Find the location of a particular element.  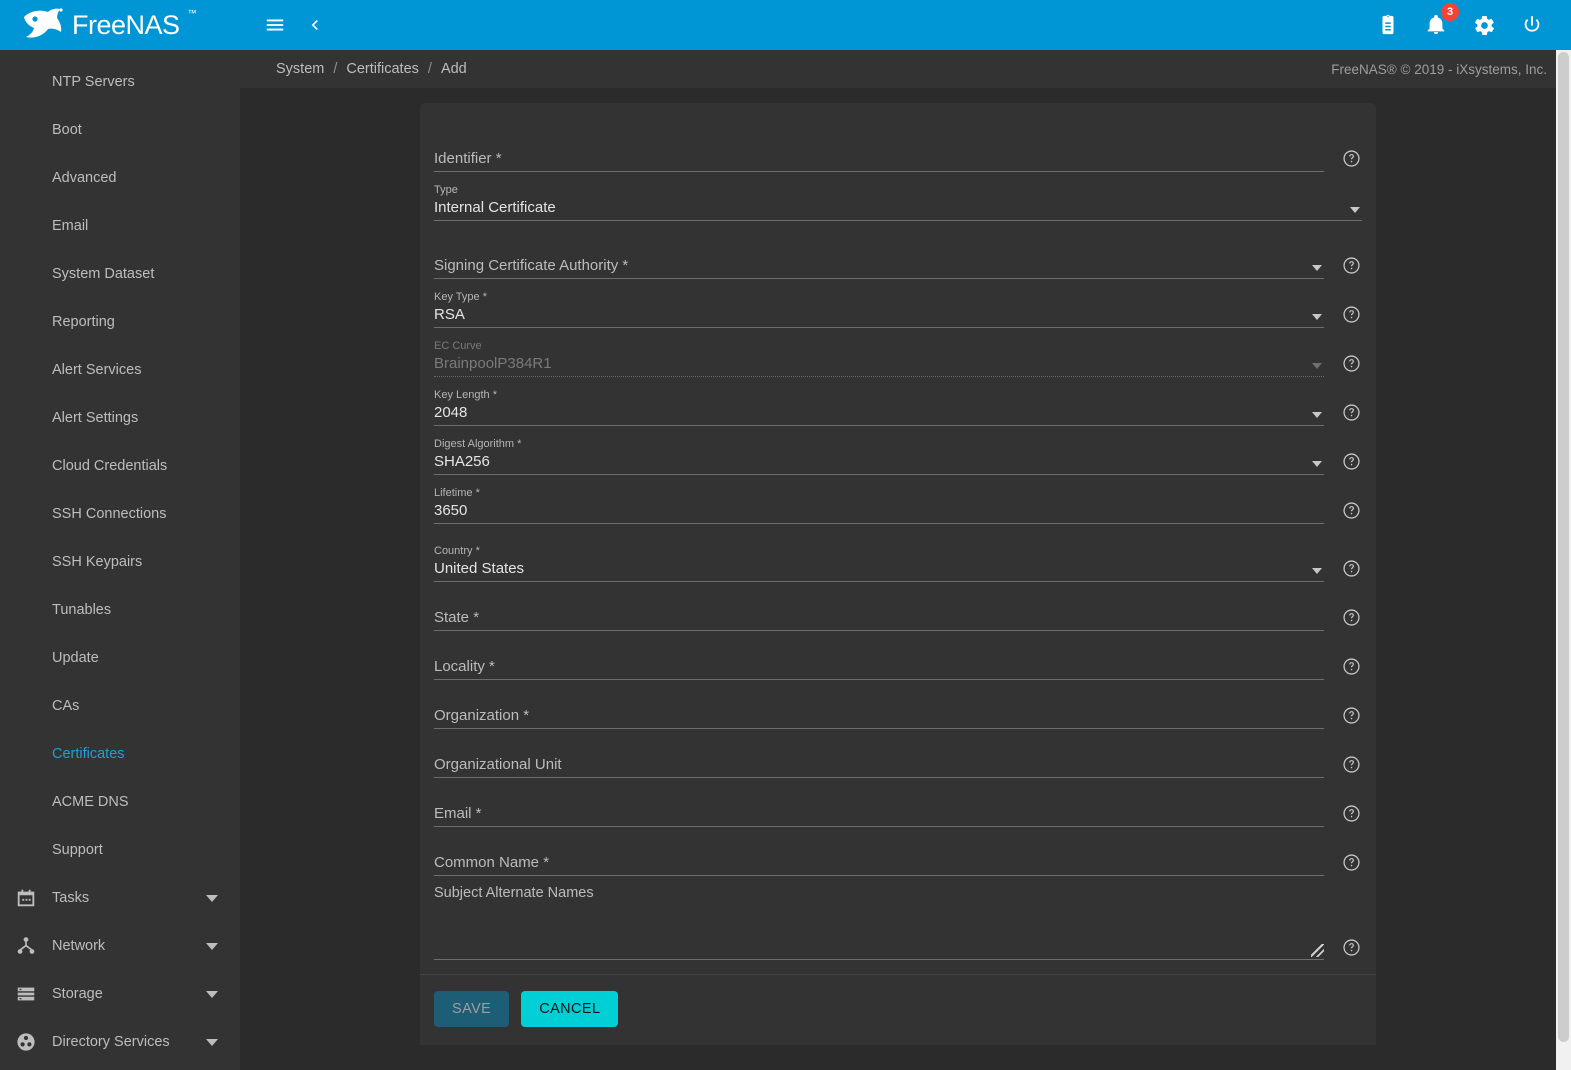

field-organizational-unit: Organizational Unit is located at coordinates (898, 753).